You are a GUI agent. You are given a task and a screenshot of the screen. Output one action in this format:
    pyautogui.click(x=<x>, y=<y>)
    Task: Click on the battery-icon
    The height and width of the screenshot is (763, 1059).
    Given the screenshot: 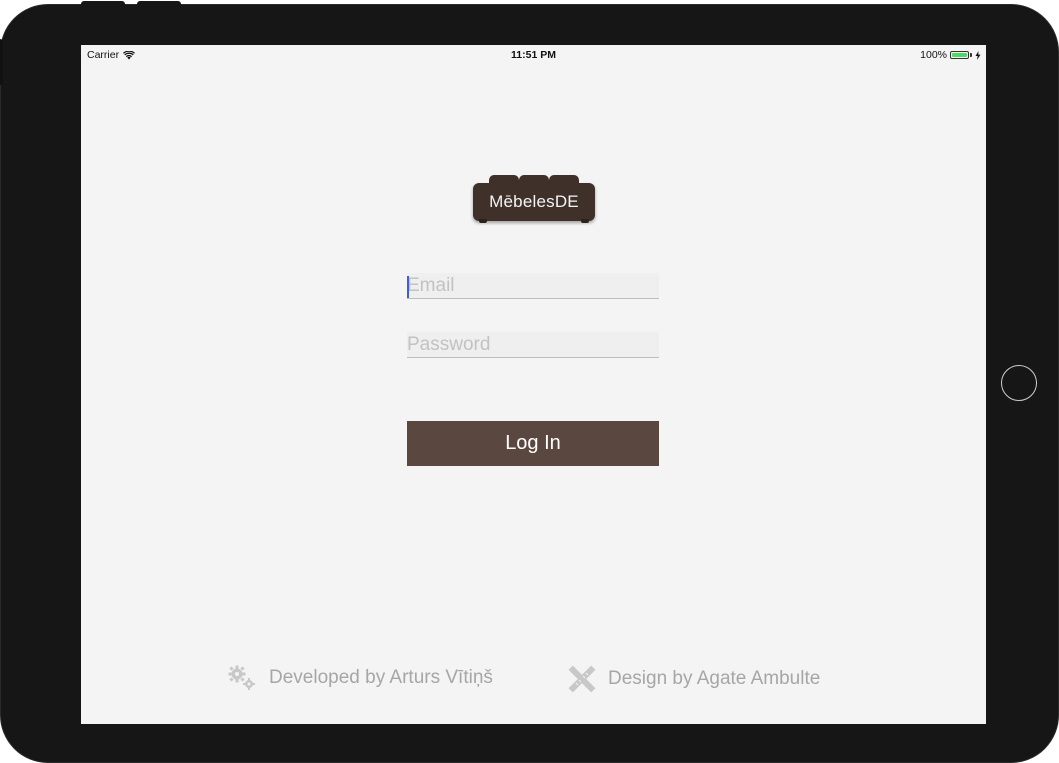 What is the action you would take?
    pyautogui.click(x=959, y=55)
    